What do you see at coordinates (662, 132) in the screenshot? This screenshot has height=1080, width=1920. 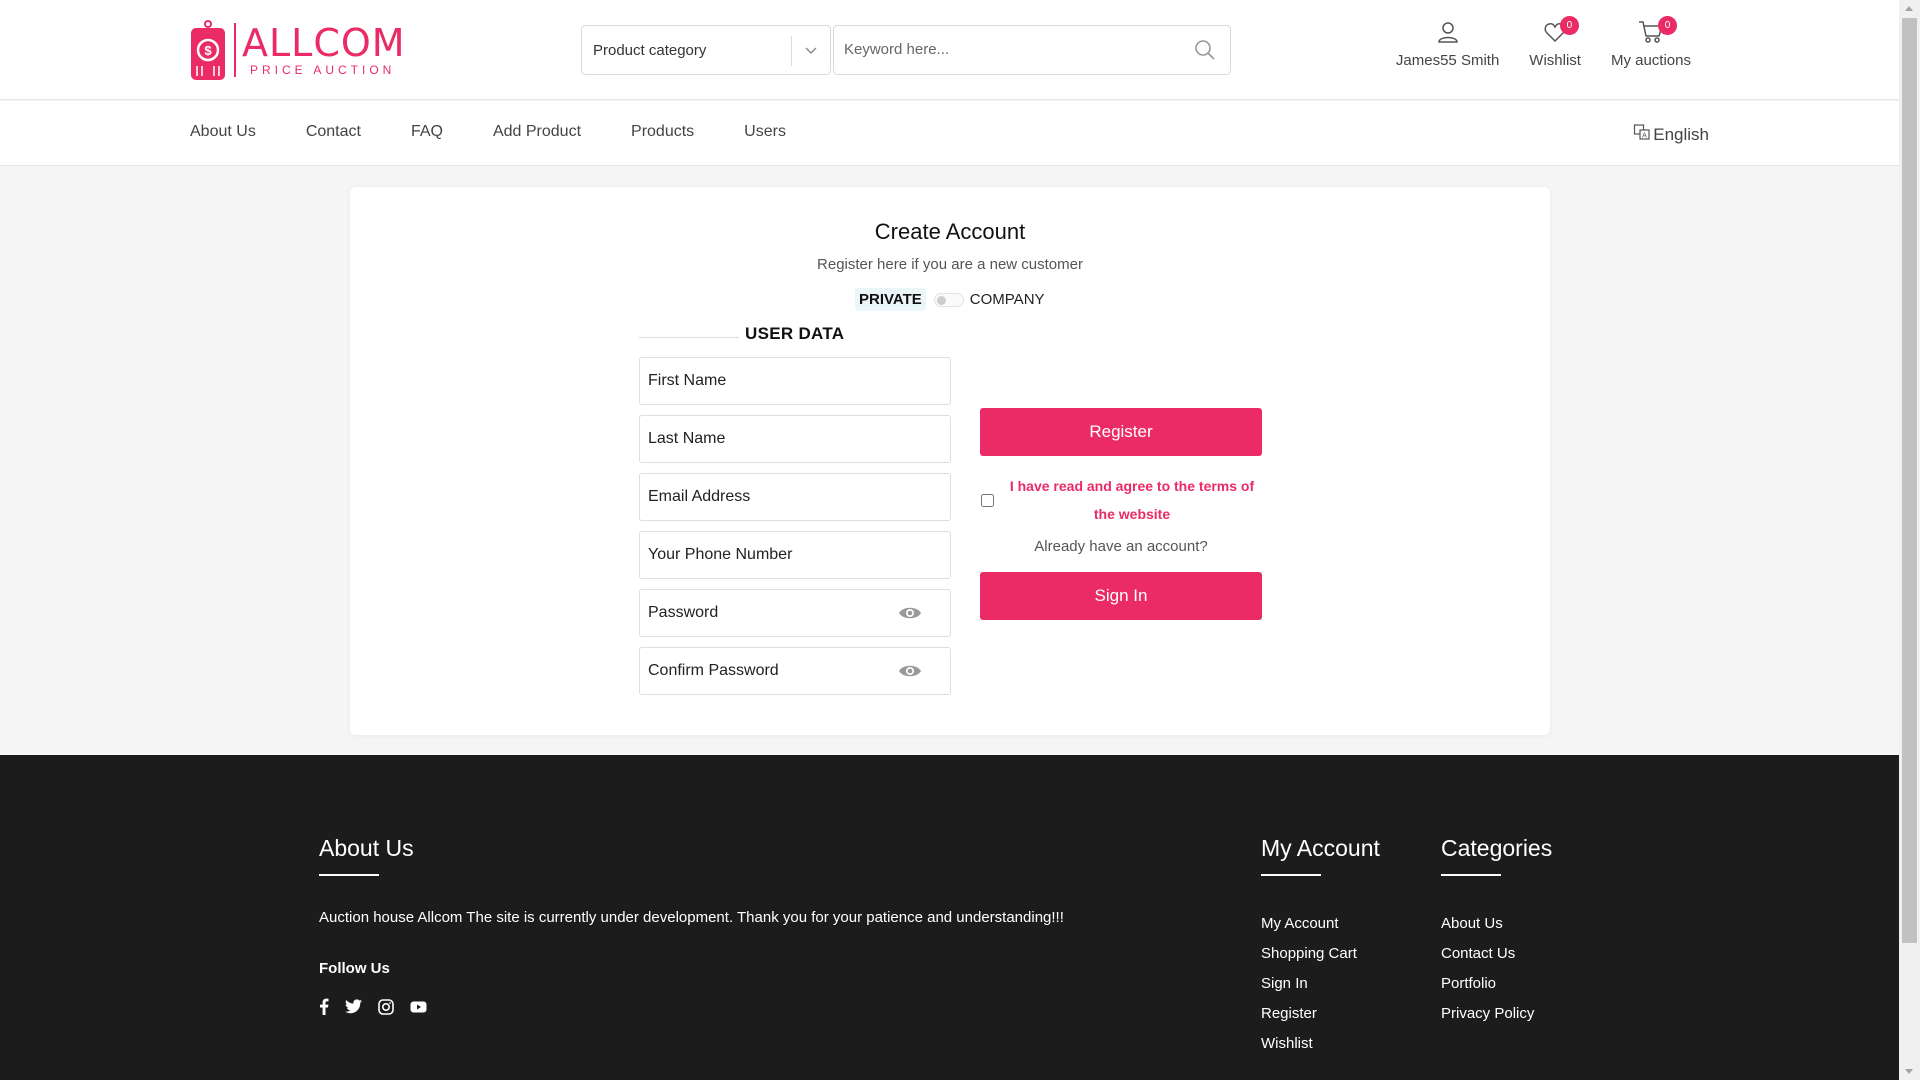 I see `nav-products: Products` at bounding box center [662, 132].